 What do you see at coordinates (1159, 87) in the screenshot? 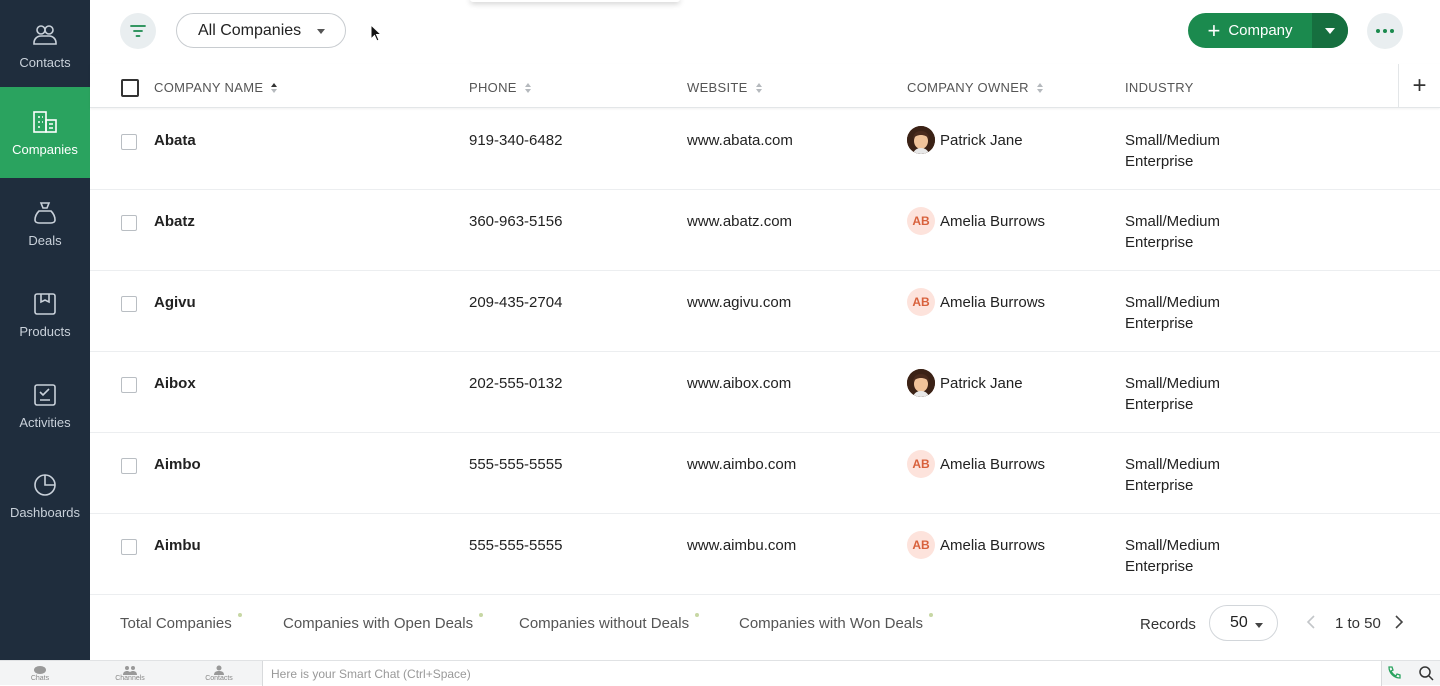
I see `column-header-industry: INDUSTRY` at bounding box center [1159, 87].